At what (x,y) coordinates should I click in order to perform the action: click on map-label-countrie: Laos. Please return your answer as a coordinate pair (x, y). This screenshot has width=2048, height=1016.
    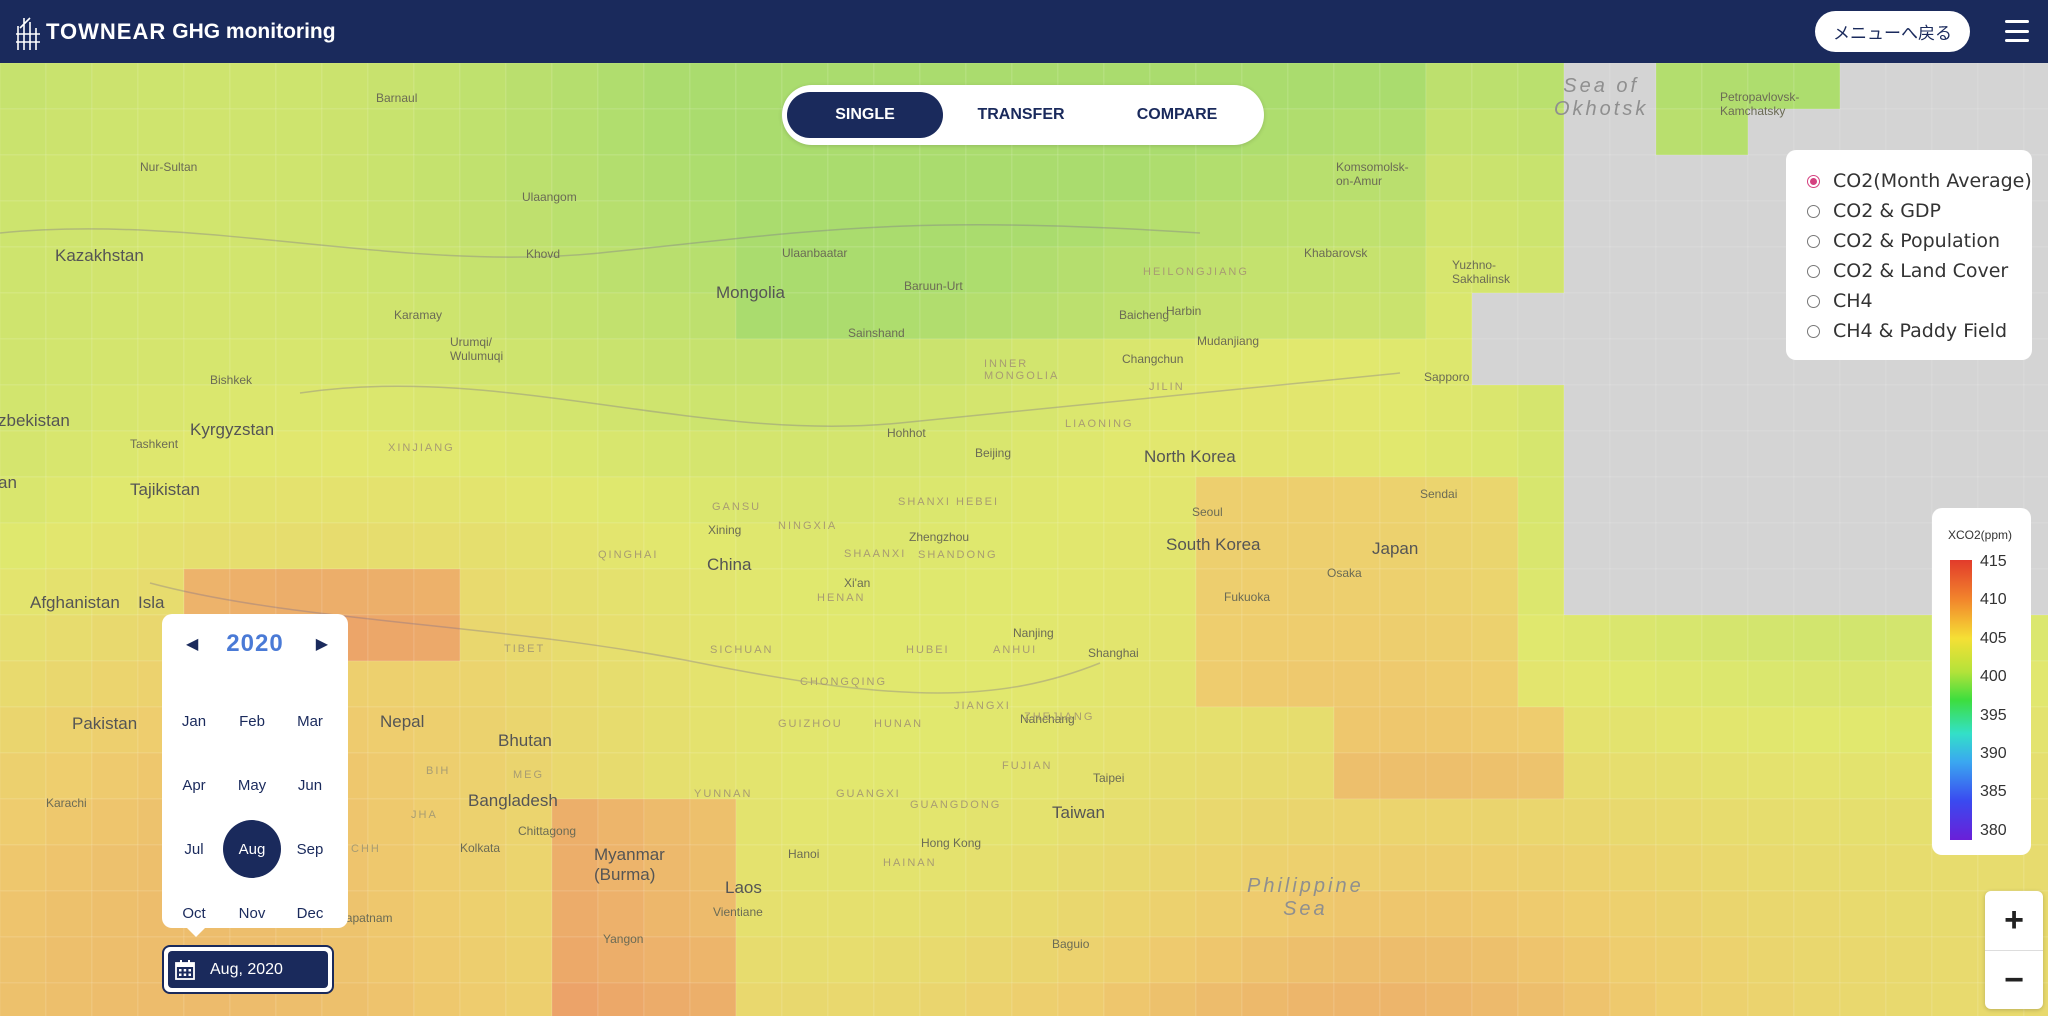
    Looking at the image, I should click on (743, 887).